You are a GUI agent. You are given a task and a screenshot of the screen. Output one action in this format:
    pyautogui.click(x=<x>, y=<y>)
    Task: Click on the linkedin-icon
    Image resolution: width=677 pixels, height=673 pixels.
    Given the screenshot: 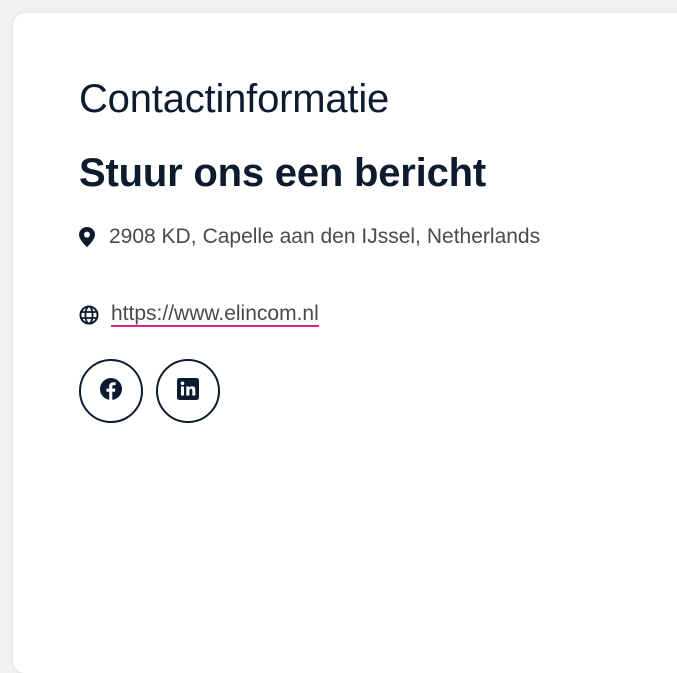 What is the action you would take?
    pyautogui.click(x=188, y=391)
    